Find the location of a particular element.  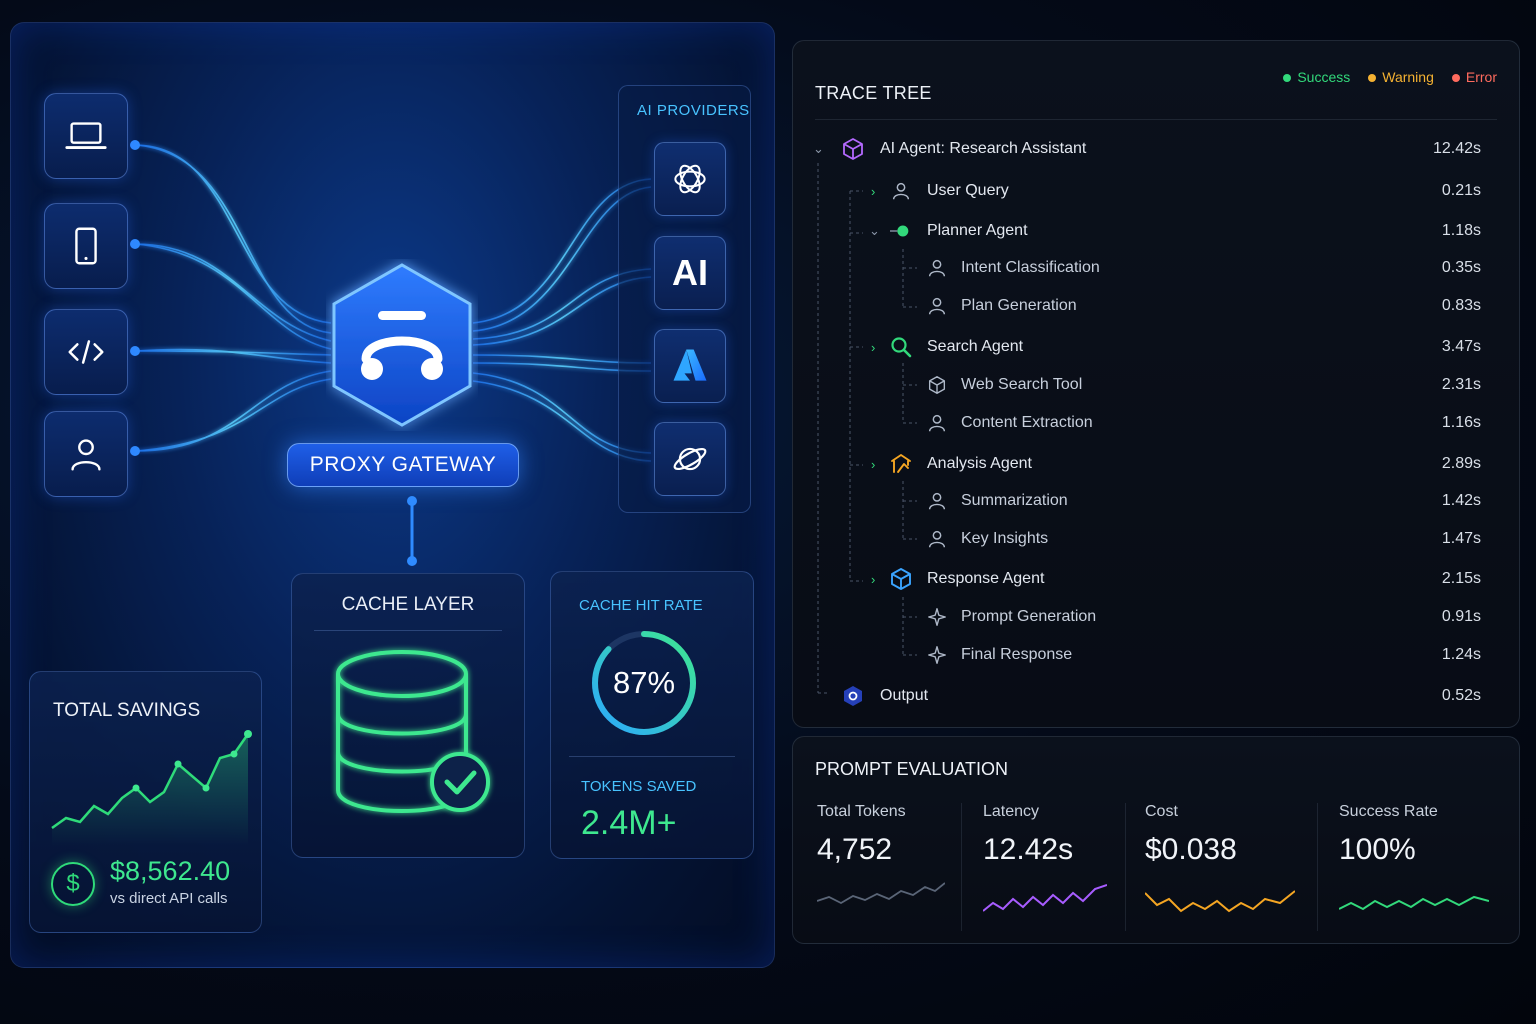

trace-label: AI Agent: Research Assistant is located at coordinates (983, 148).